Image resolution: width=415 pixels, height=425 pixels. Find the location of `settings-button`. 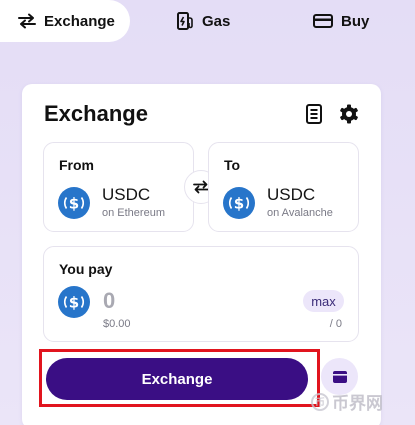

settings-button is located at coordinates (349, 114).